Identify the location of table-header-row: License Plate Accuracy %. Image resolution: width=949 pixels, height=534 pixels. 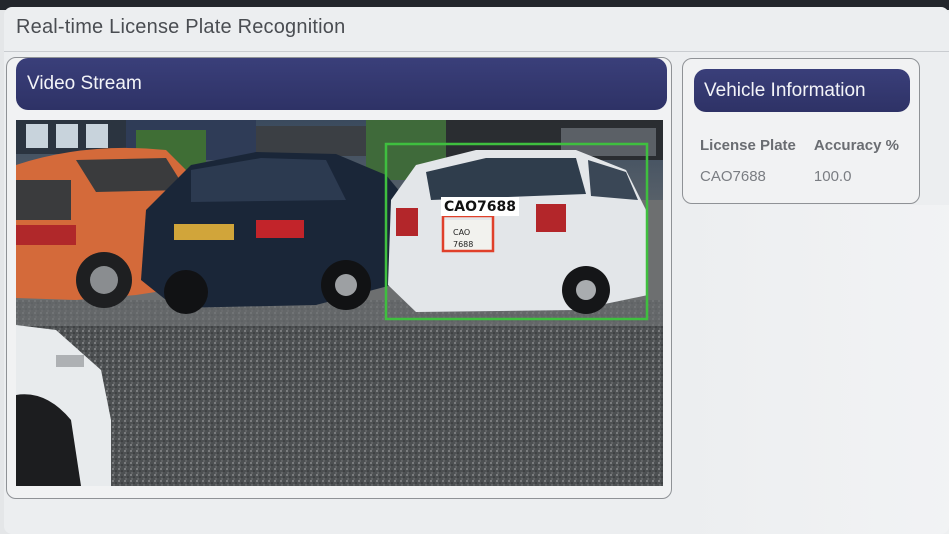
(799, 152).